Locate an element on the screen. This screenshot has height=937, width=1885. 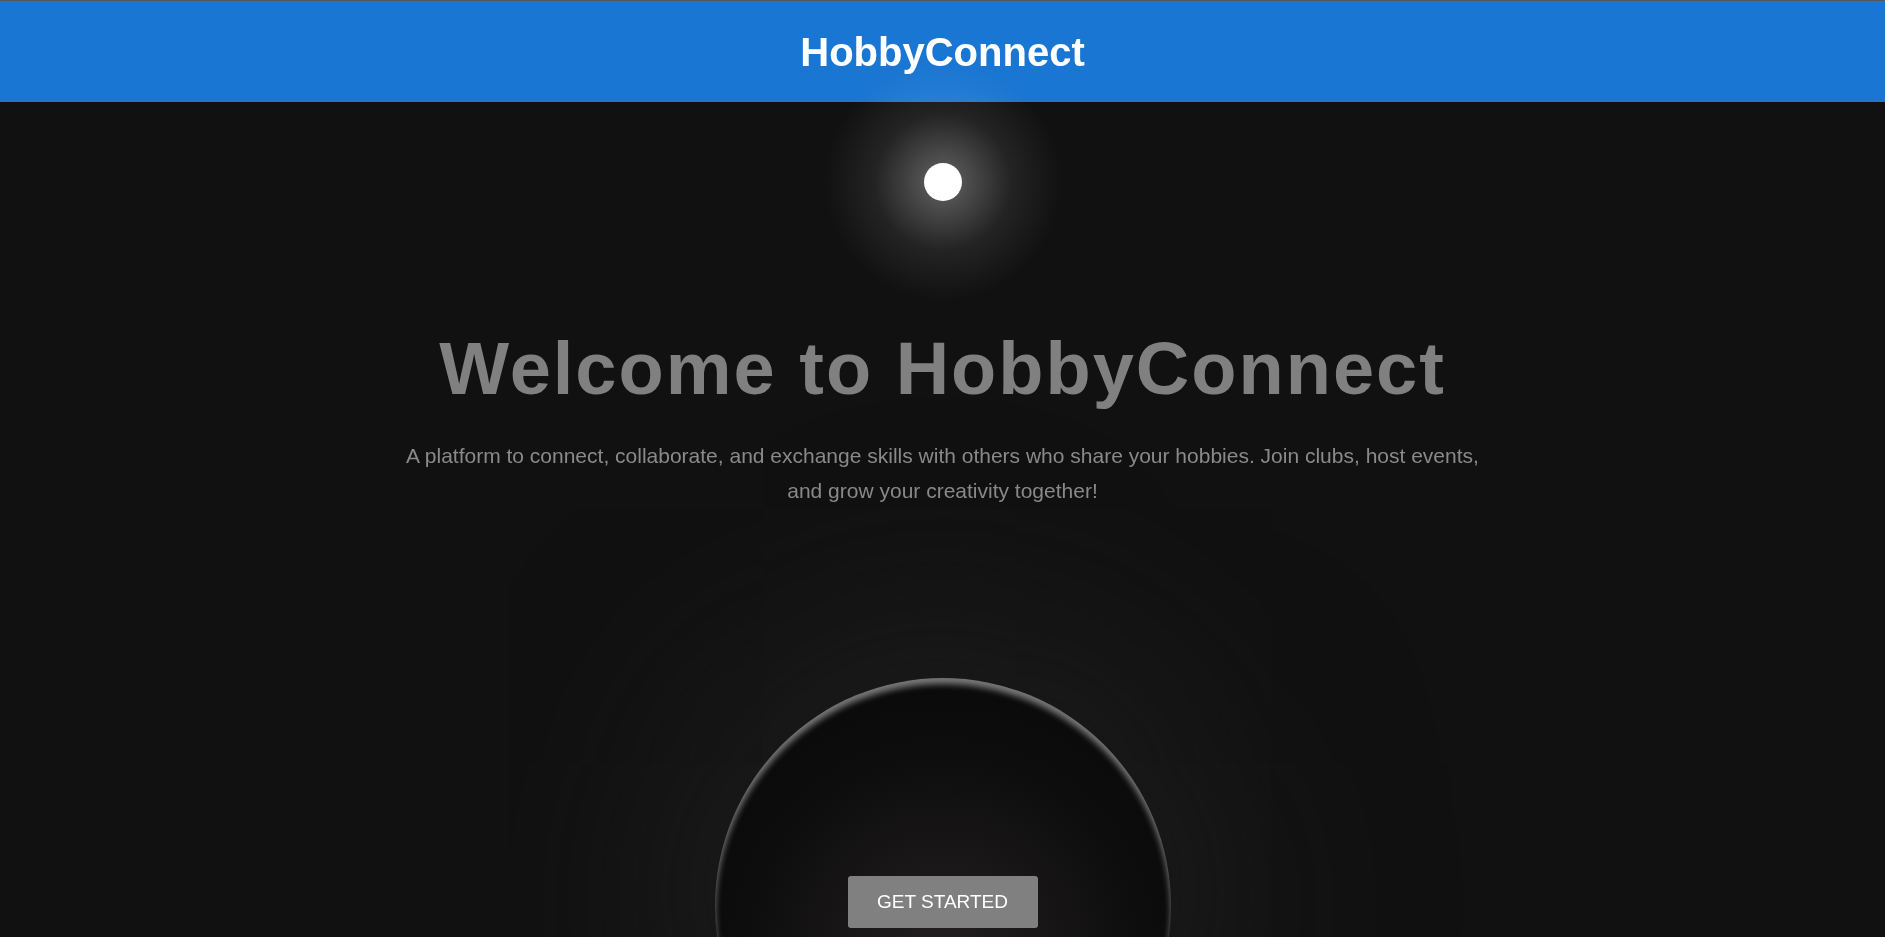
site-title: HobbyConnect is located at coordinates (942, 52).